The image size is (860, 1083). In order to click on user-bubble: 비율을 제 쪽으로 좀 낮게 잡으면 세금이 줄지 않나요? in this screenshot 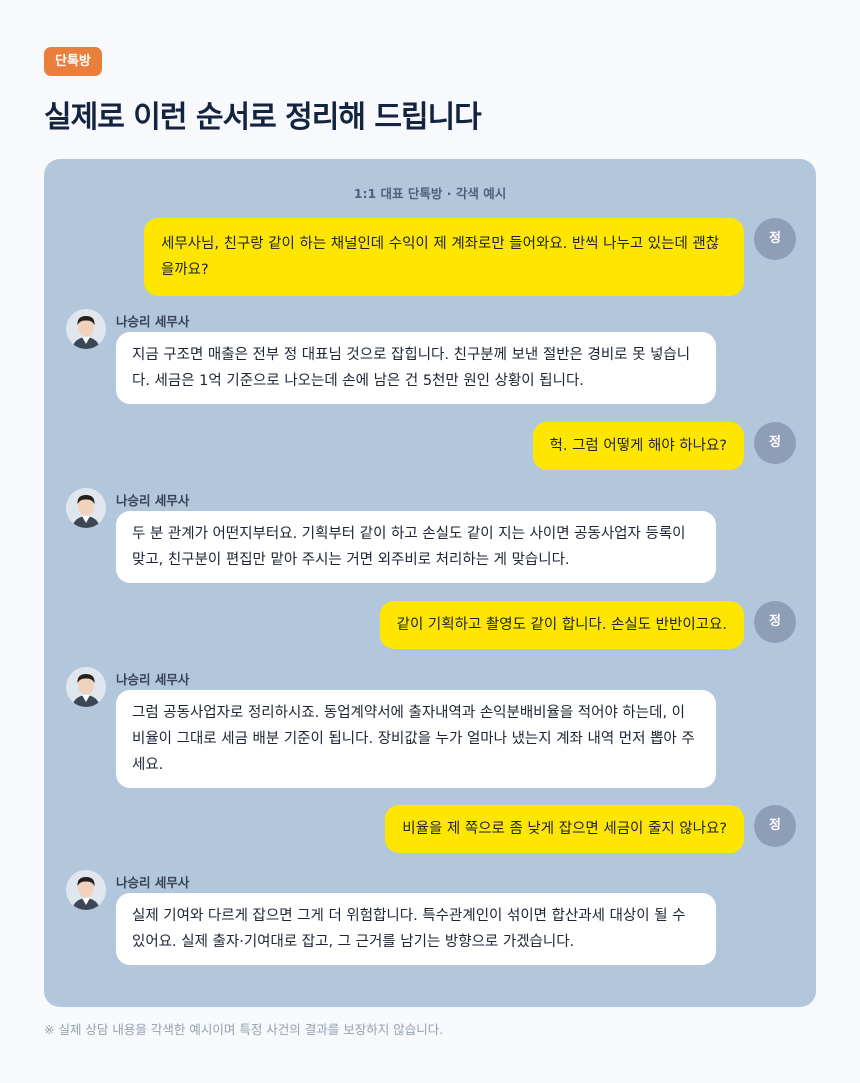, I will do `click(564, 829)`.